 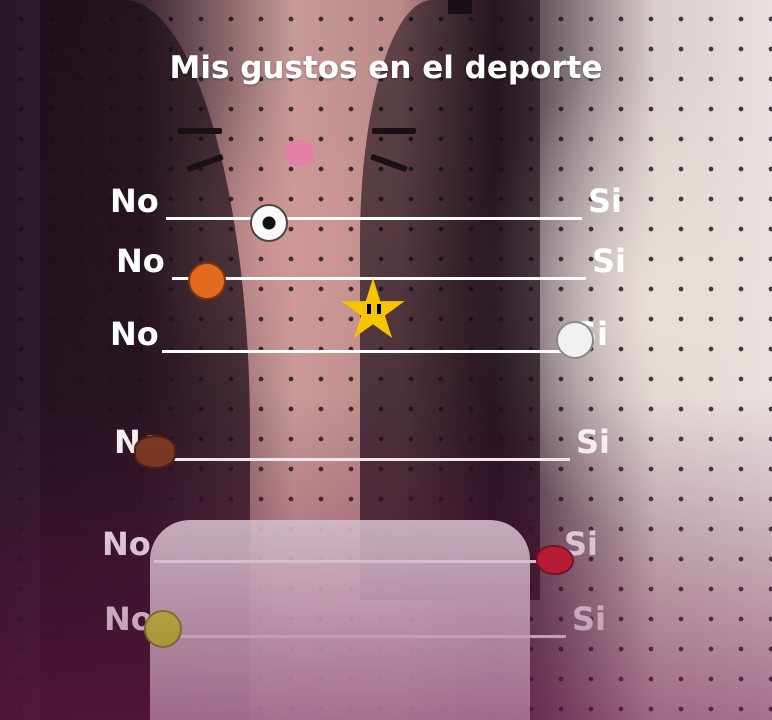 I want to click on pixel-filter-fragment, so click(x=460, y=7).